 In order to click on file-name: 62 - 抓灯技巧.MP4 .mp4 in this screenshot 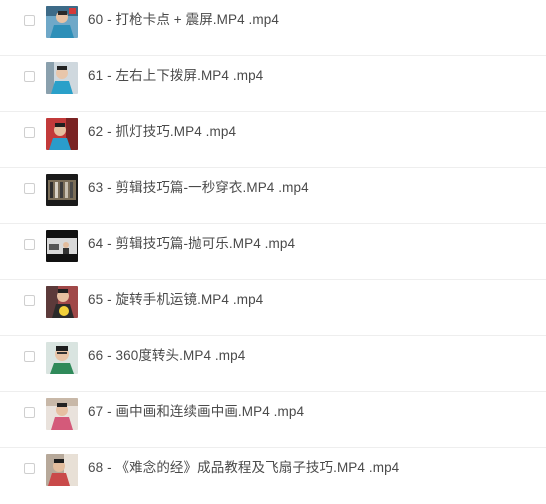, I will do `click(162, 132)`.